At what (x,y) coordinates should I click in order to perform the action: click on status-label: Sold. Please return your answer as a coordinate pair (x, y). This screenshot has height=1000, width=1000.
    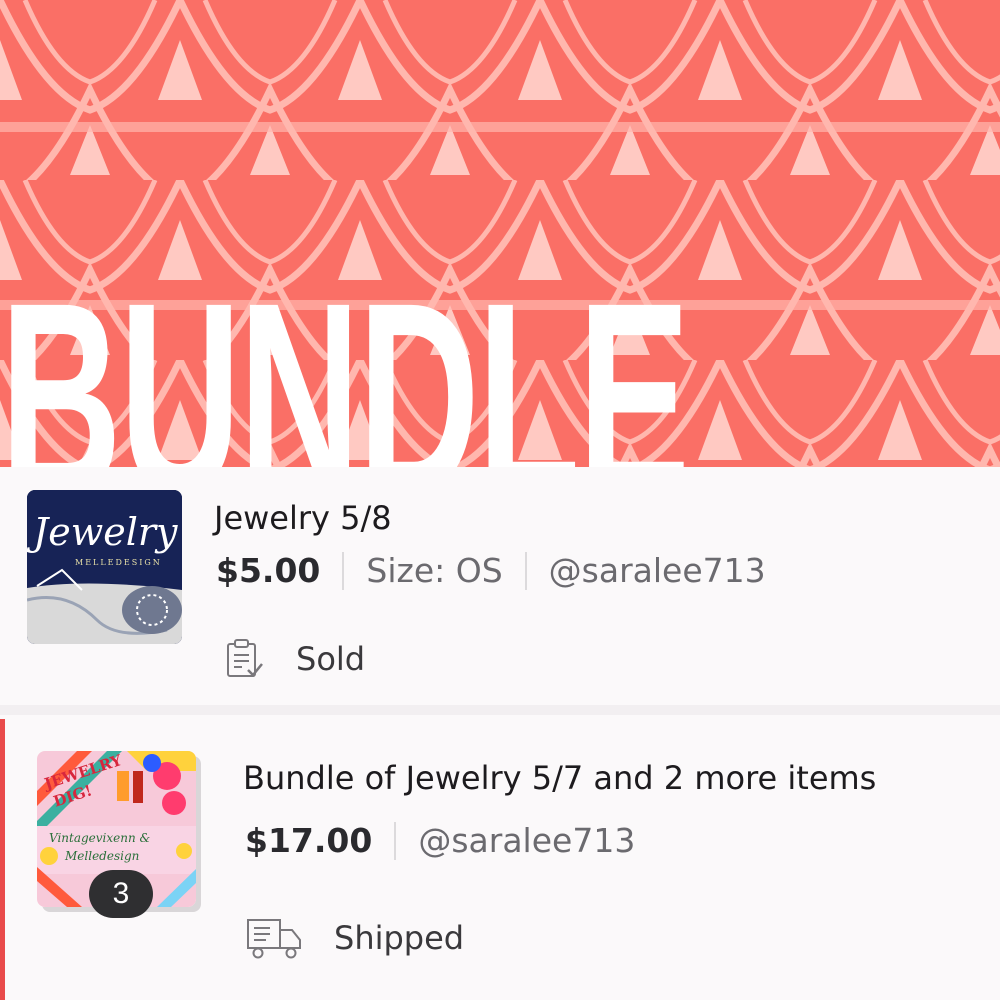
    Looking at the image, I should click on (331, 659).